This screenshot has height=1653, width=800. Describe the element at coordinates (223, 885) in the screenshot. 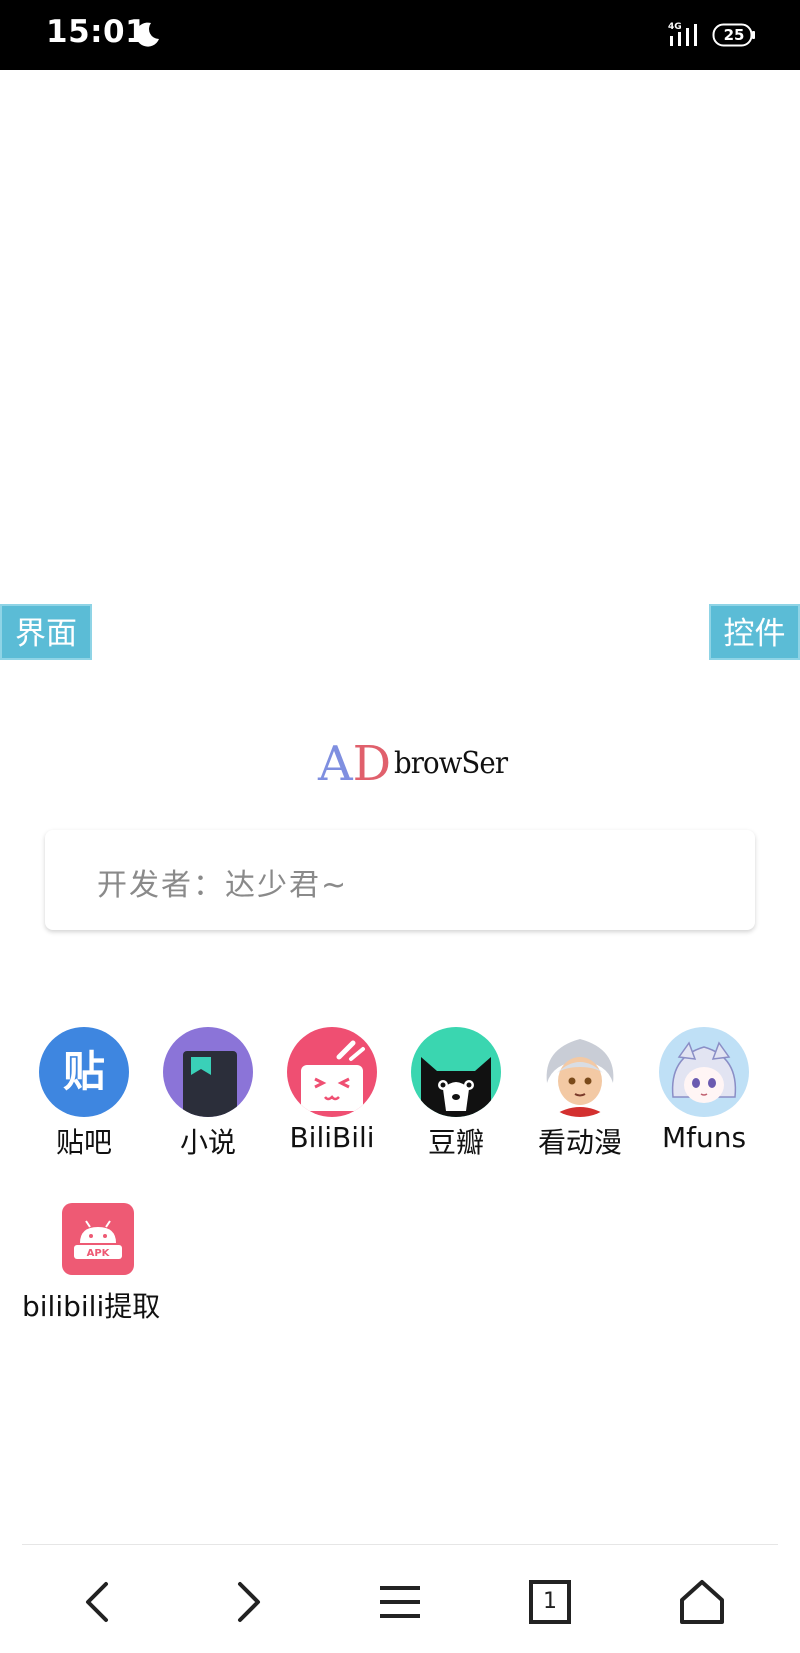

I see `search-placeholder: 开发者：达少君~` at that location.